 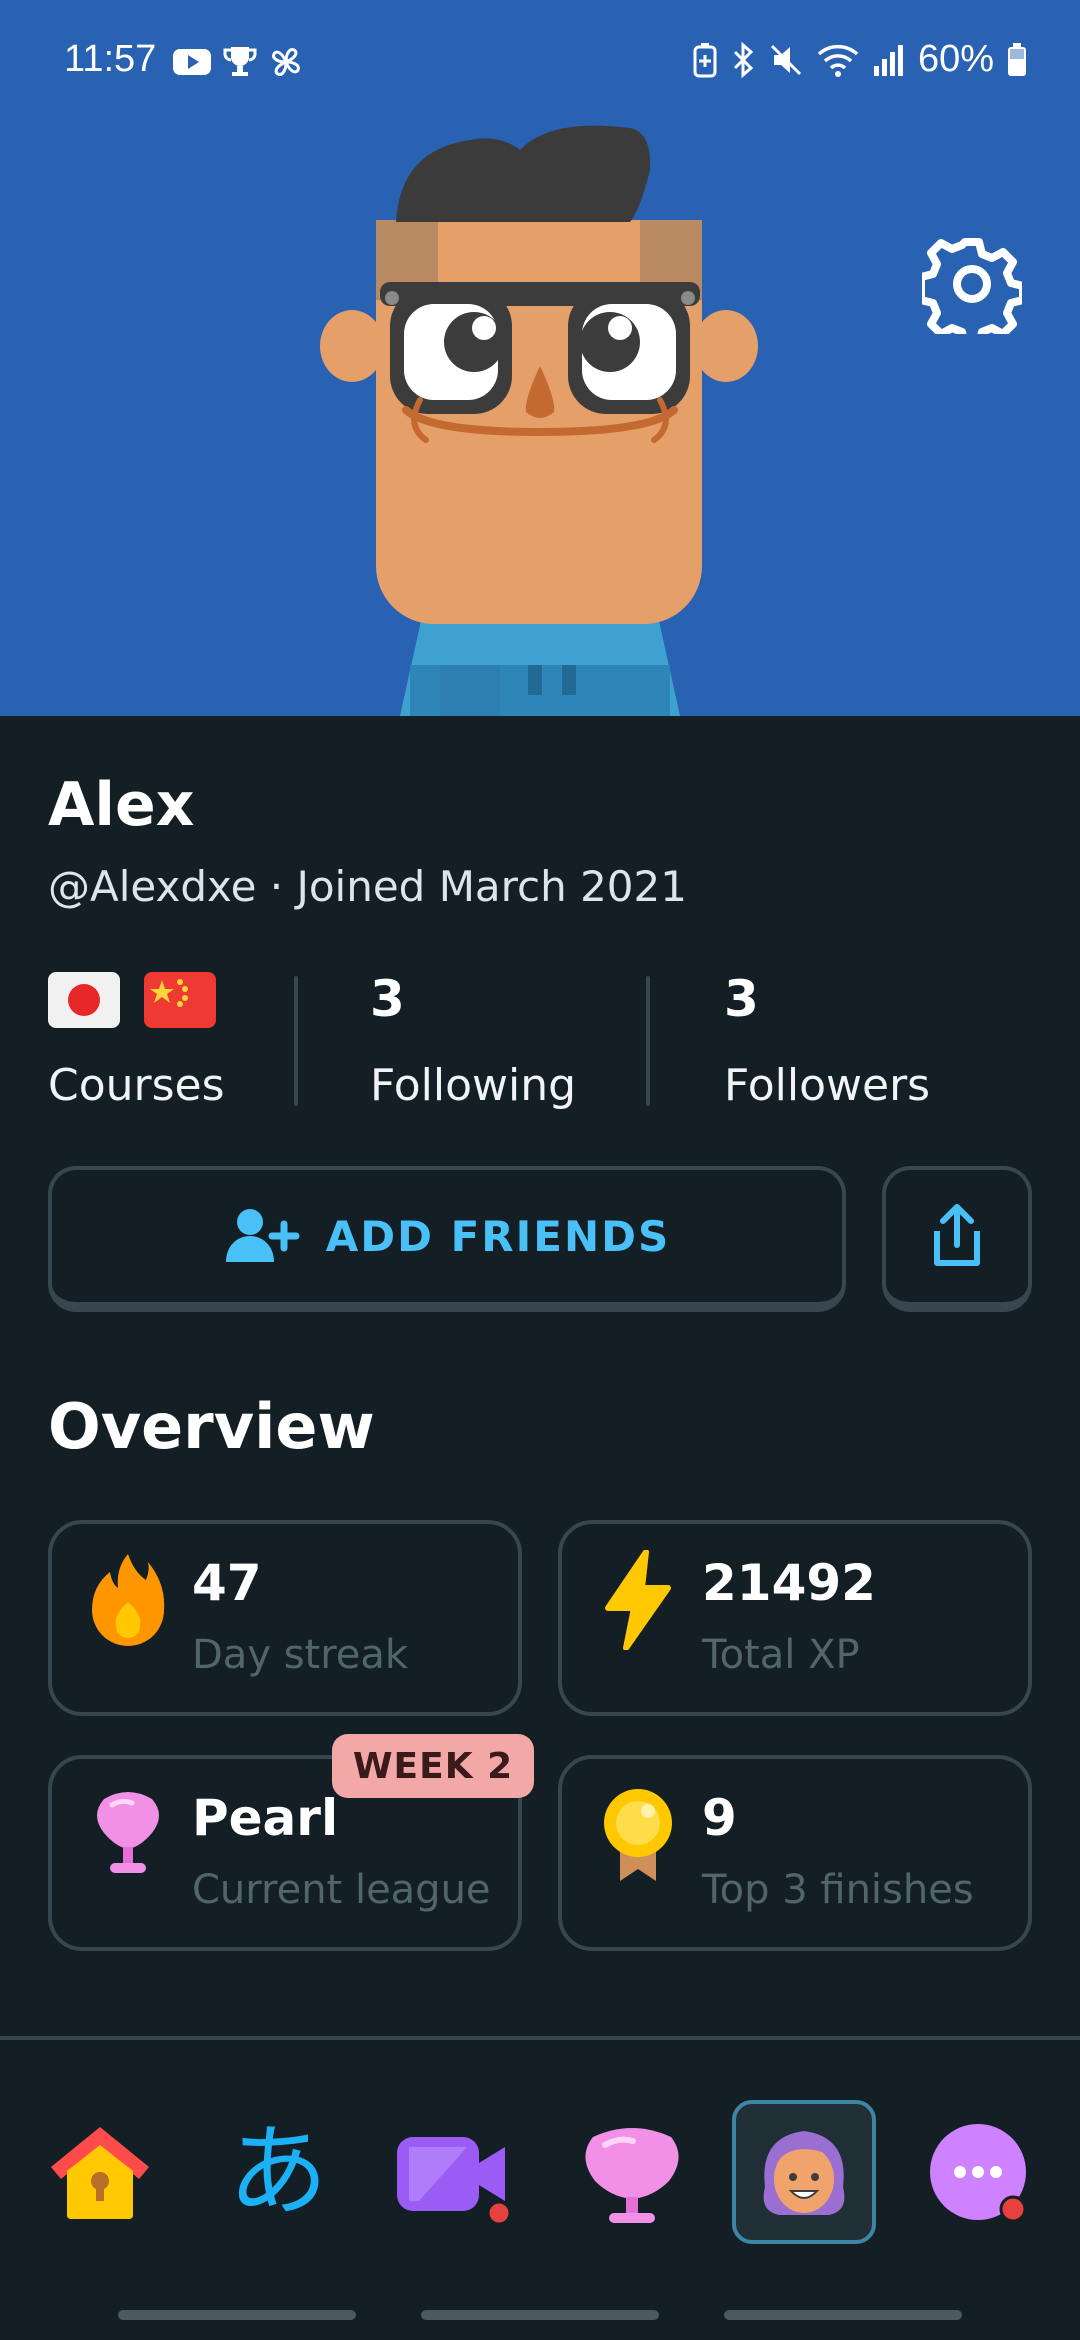 I want to click on nav-leagues, so click(x=632, y=2172).